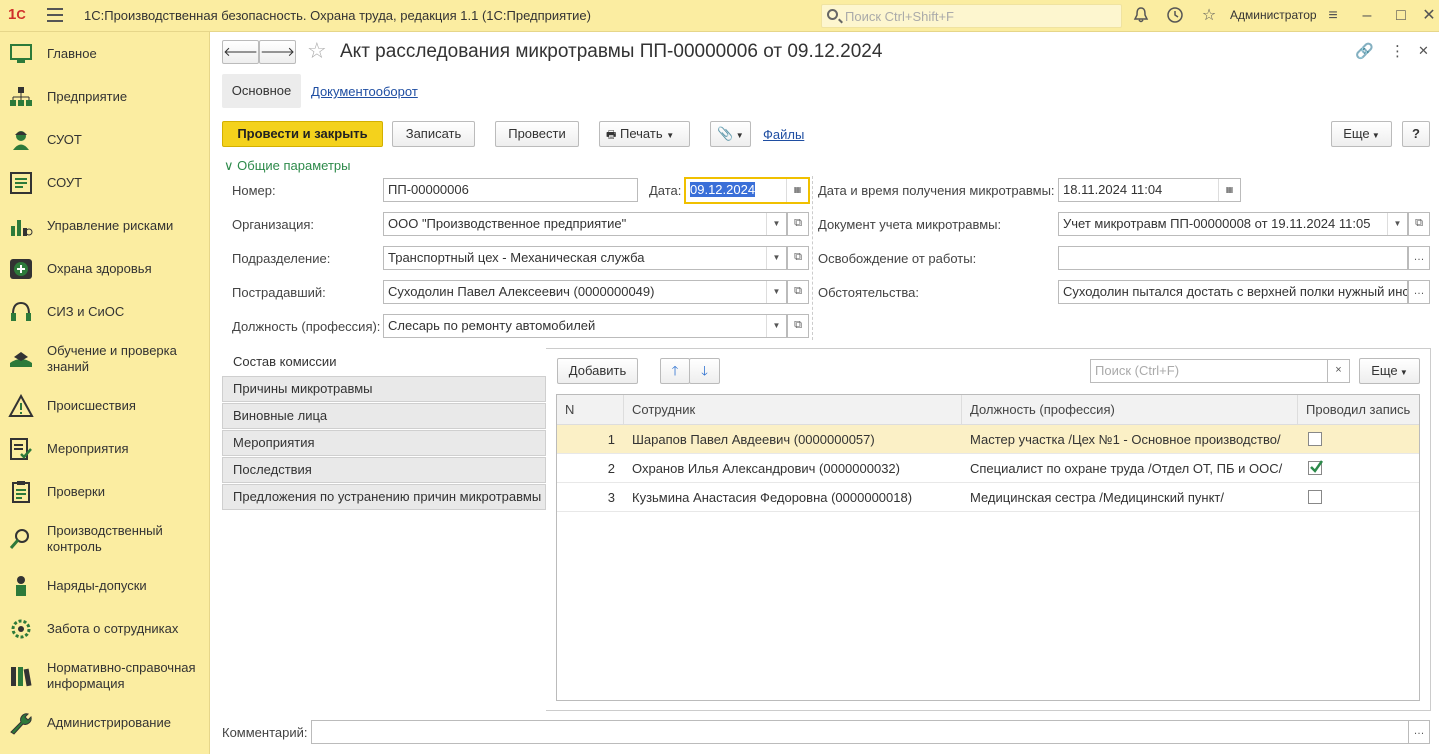 The height and width of the screenshot is (754, 1439). What do you see at coordinates (1333, 16) in the screenshot?
I see `settings-lines-icon: ≡` at bounding box center [1333, 16].